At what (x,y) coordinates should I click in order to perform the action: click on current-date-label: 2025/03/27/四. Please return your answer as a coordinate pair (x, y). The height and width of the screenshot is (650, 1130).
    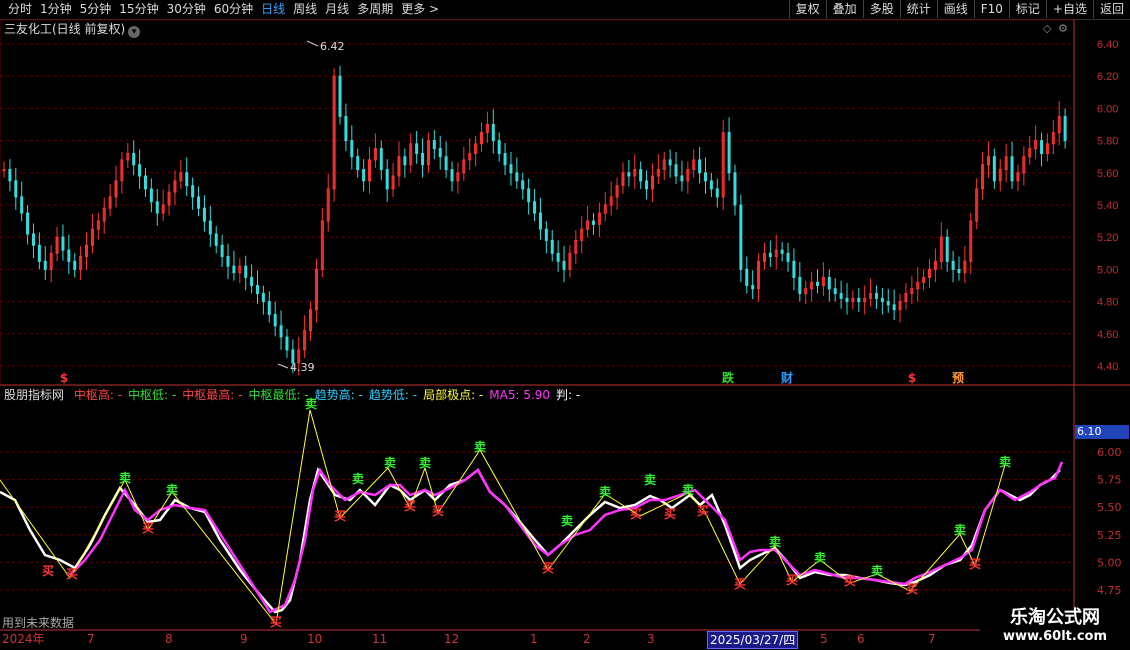
    Looking at the image, I should click on (753, 640).